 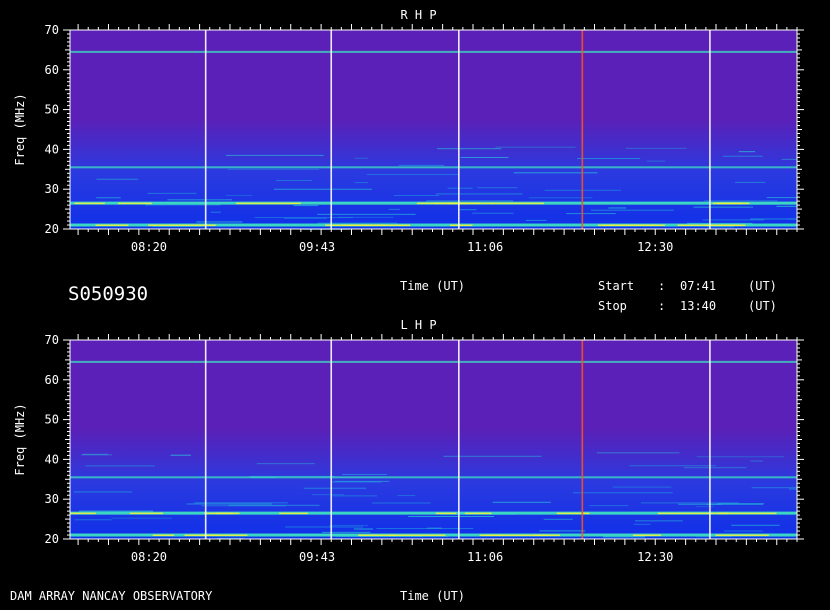 What do you see at coordinates (762, 306) in the screenshot?
I see `stop-unit: (UT)` at bounding box center [762, 306].